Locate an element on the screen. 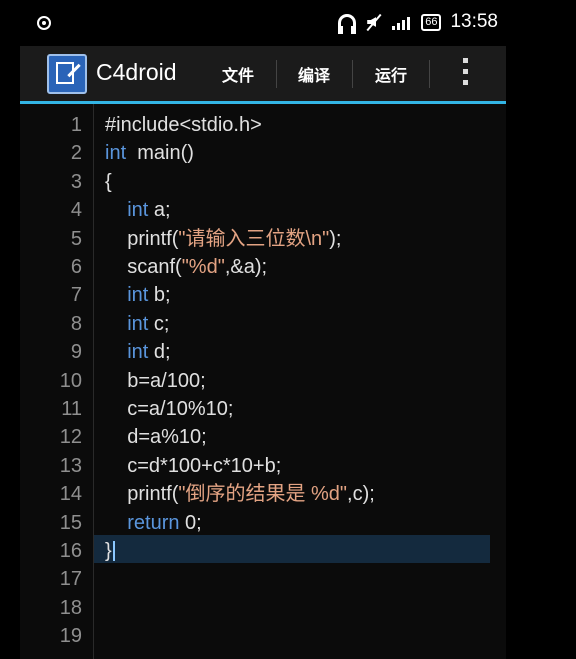  line-number: 11 is located at coordinates (71, 409).